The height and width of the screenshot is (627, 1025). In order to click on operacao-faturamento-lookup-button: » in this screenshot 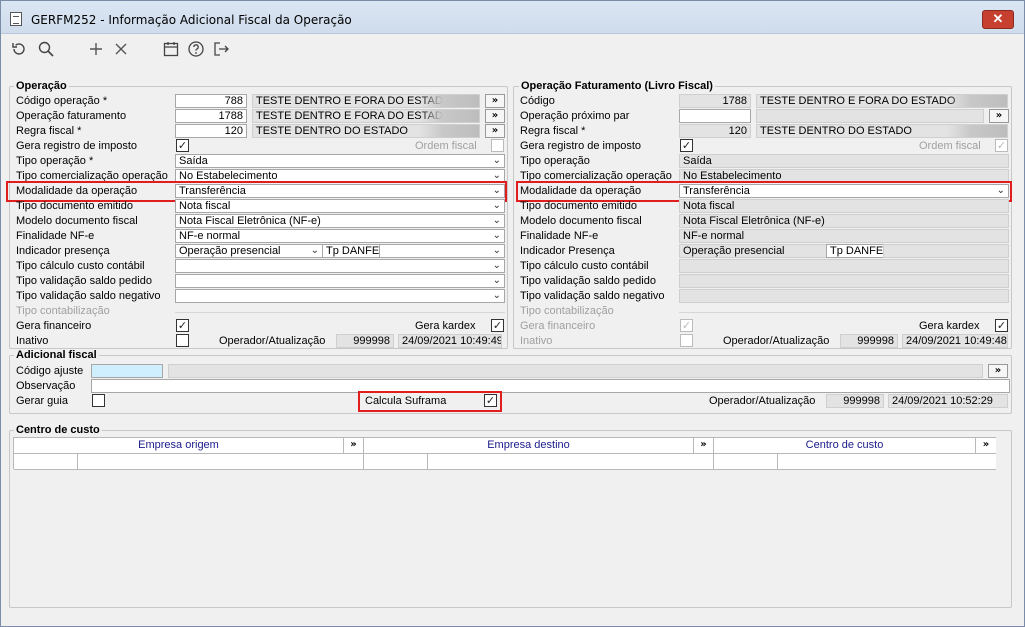, I will do `click(495, 116)`.